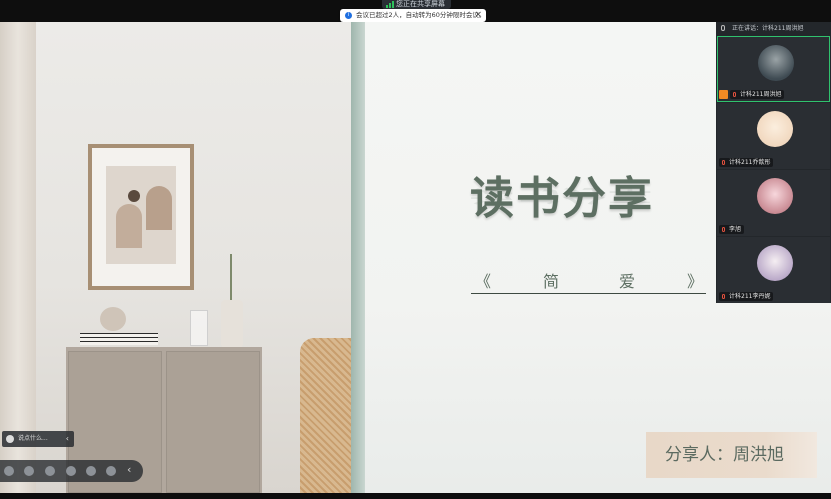 This screenshot has width=831, height=499. I want to click on rattan-chair, so click(325, 415).